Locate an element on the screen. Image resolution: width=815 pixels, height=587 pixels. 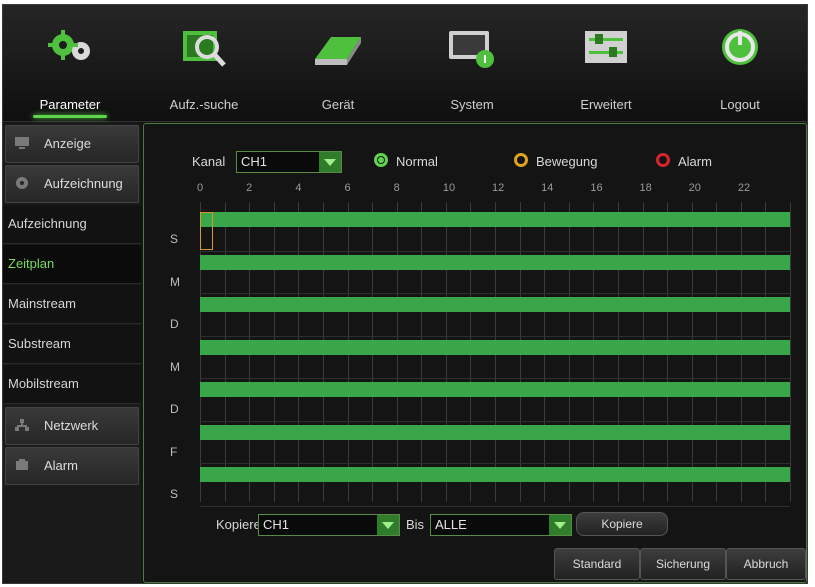
hour-label: 4 is located at coordinates (298, 188).